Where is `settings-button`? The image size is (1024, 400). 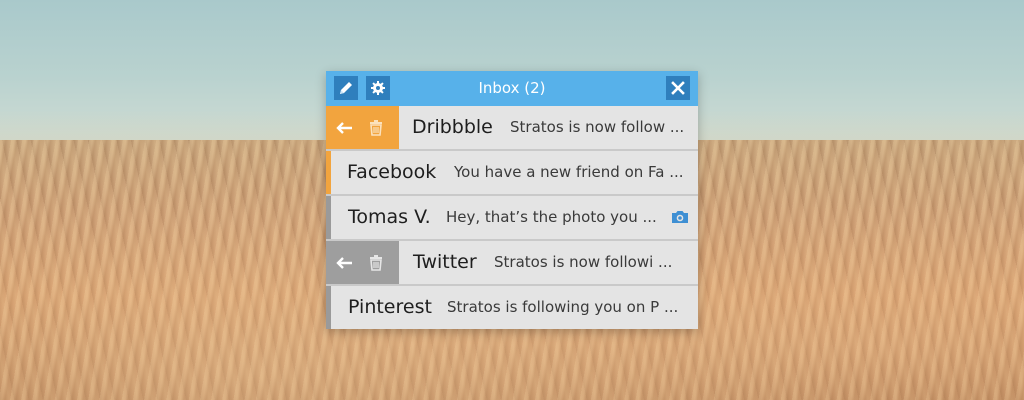
settings-button is located at coordinates (378, 88).